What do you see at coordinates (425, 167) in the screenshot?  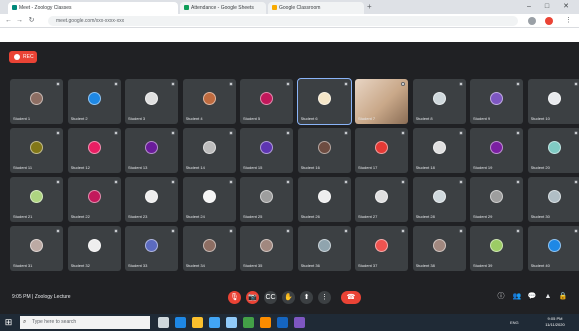 I see `participant-name: Student 18` at bounding box center [425, 167].